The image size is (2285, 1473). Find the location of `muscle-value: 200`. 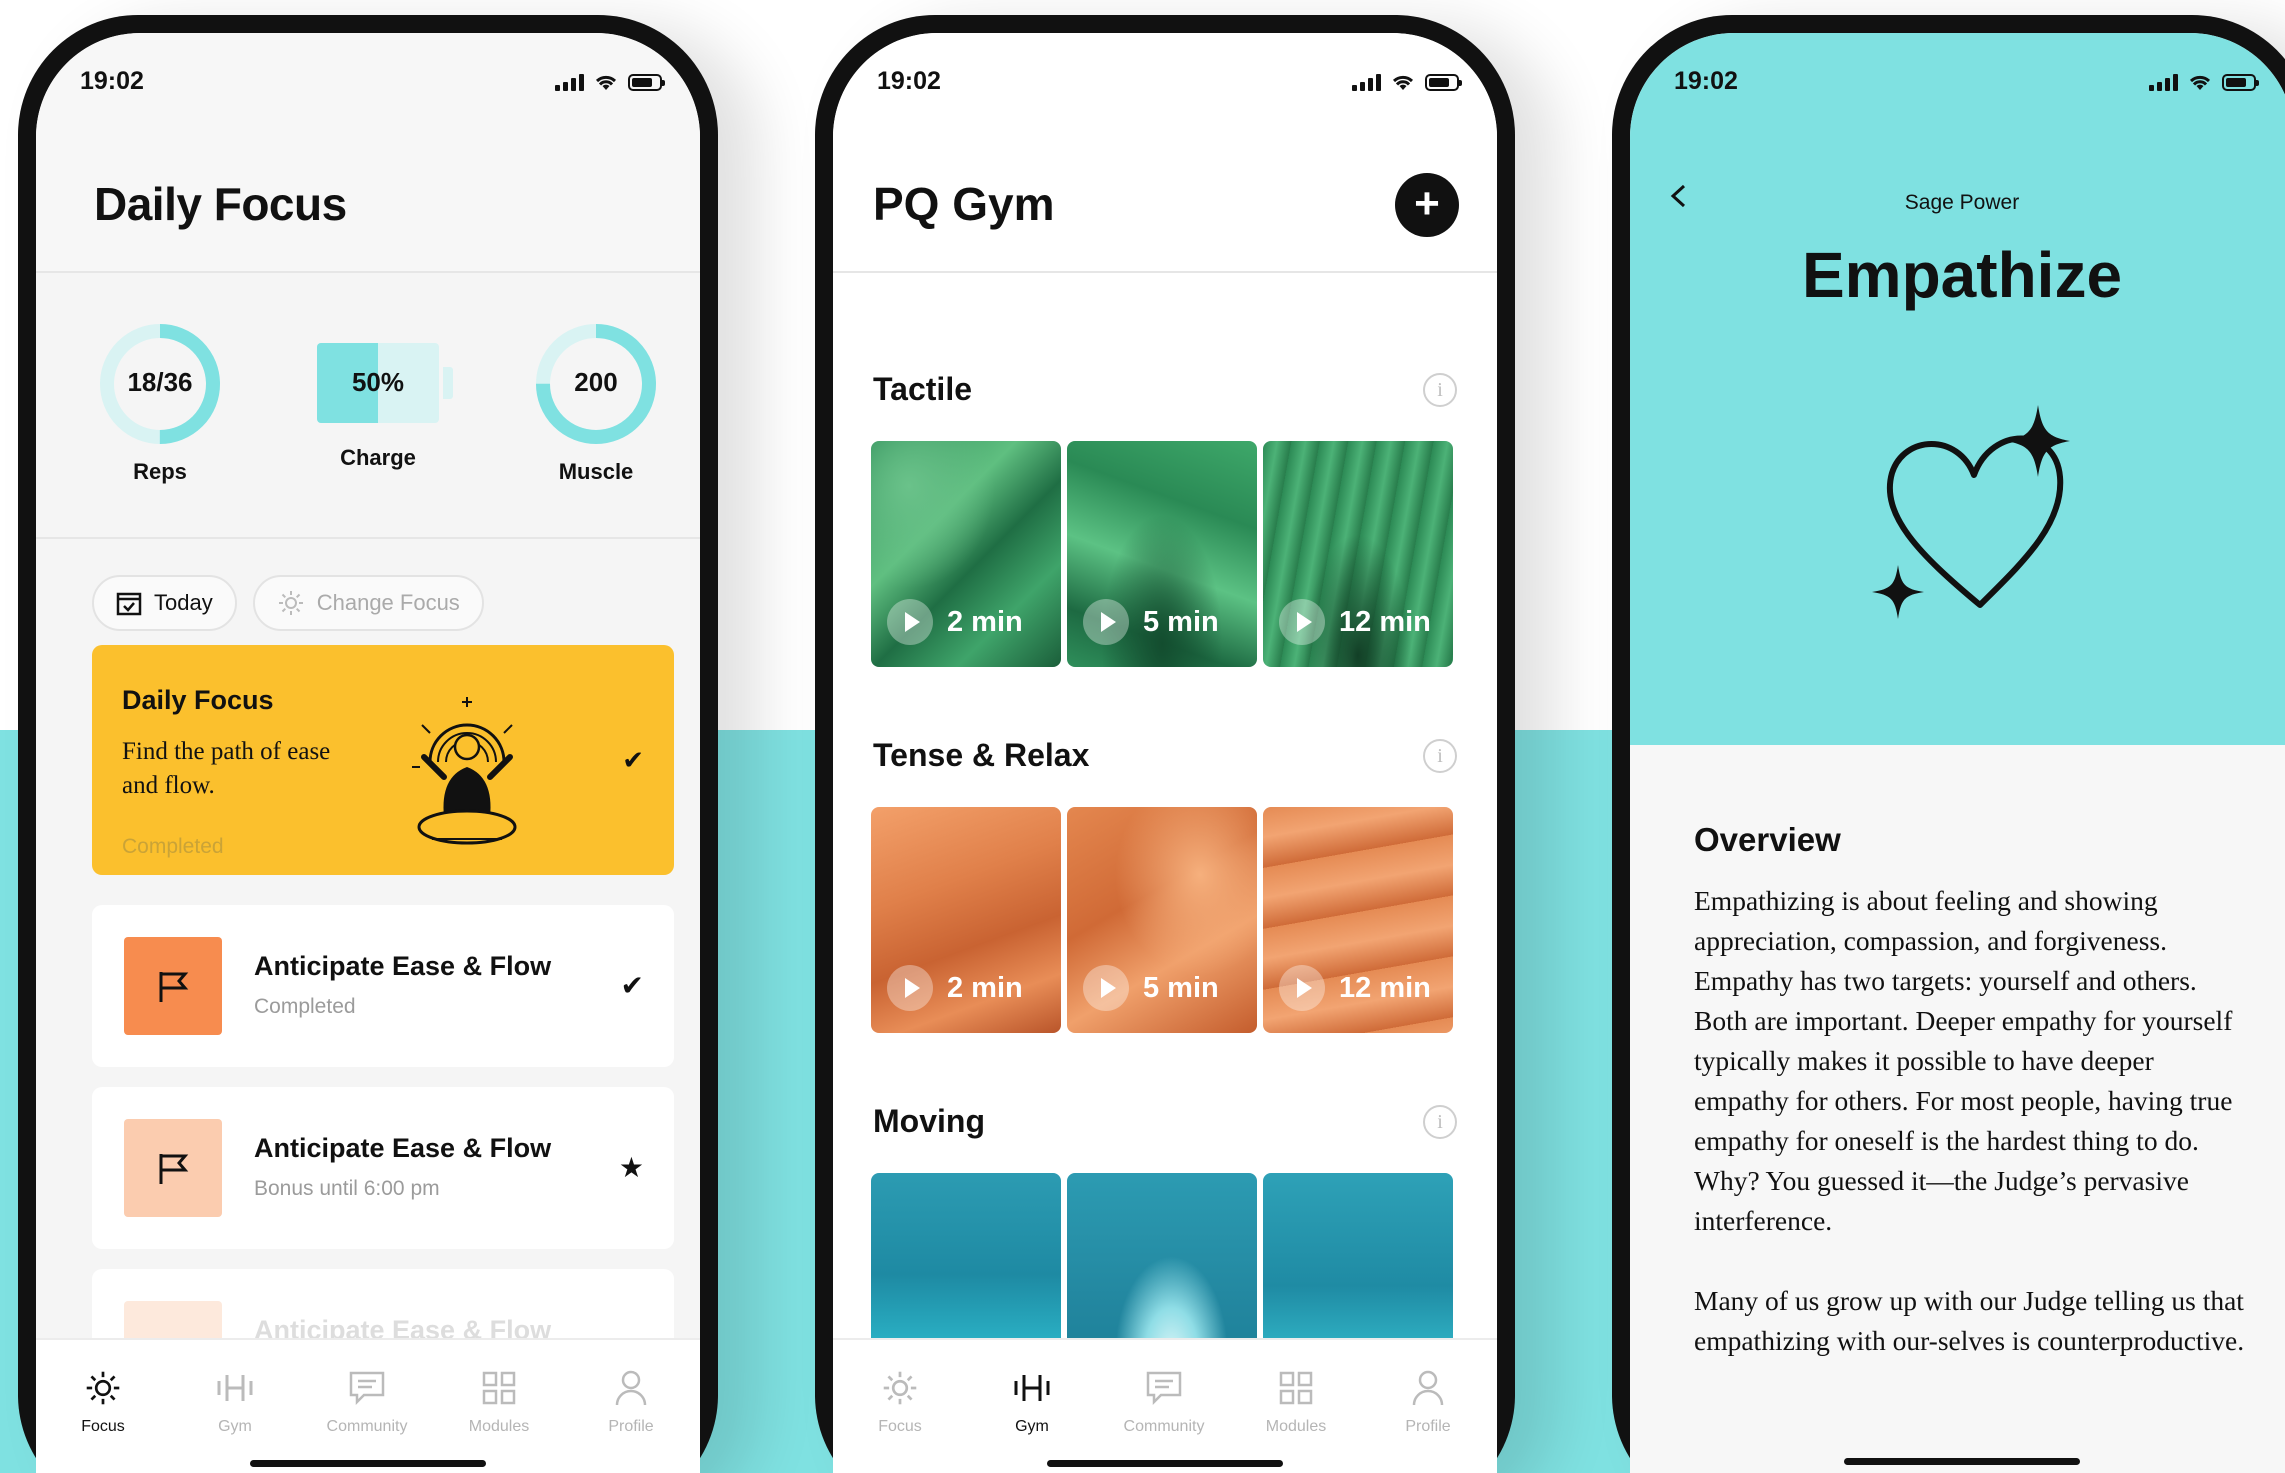

muscle-value: 200 is located at coordinates (596, 382).